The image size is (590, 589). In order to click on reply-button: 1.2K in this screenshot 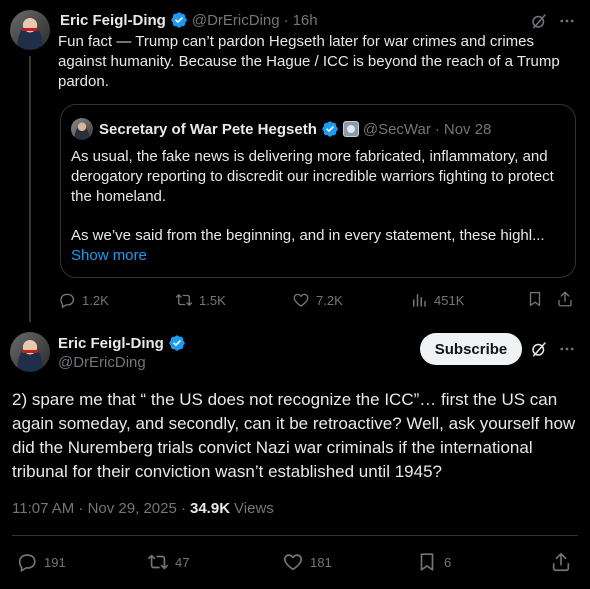, I will do `click(83, 300)`.